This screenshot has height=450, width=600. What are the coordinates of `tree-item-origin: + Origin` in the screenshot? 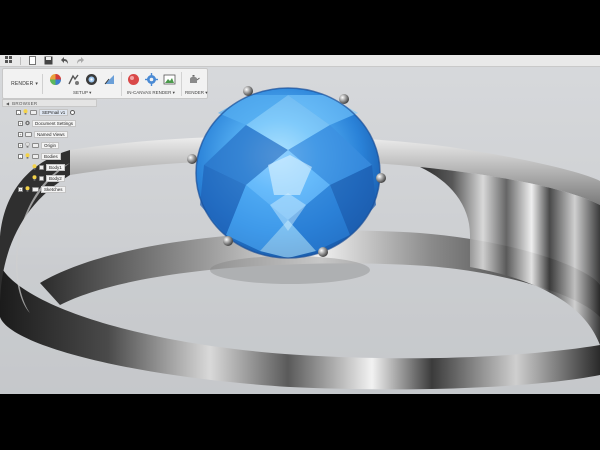 It's located at (39, 145).